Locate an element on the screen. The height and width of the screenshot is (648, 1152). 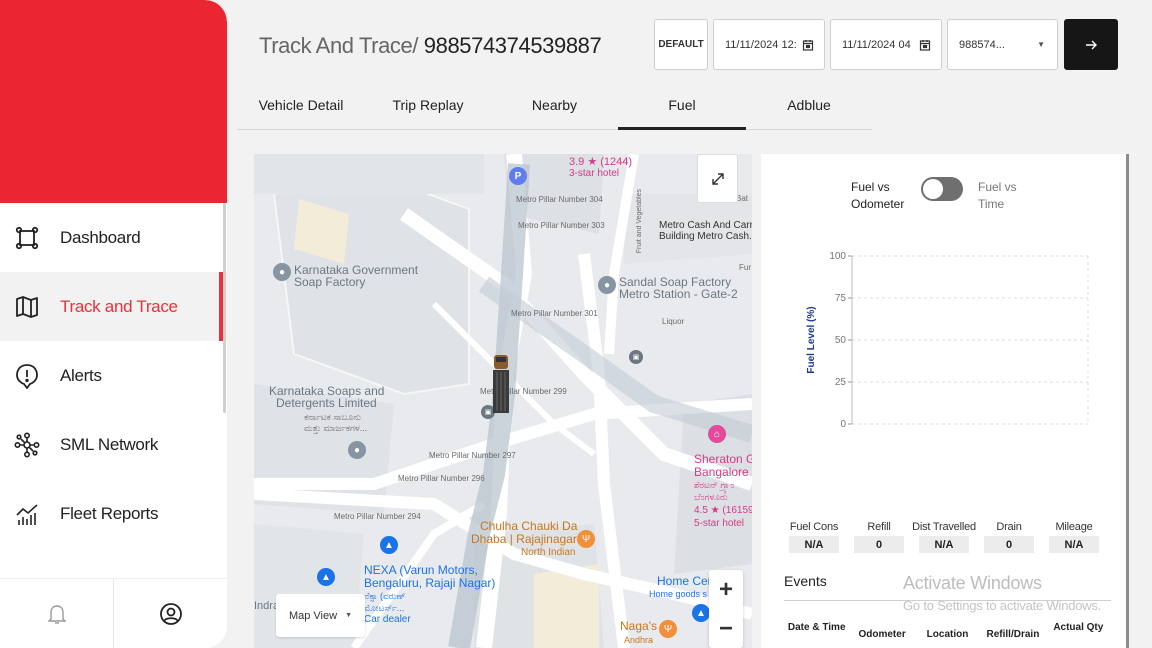
default-button: DEFAULT is located at coordinates (681, 44).